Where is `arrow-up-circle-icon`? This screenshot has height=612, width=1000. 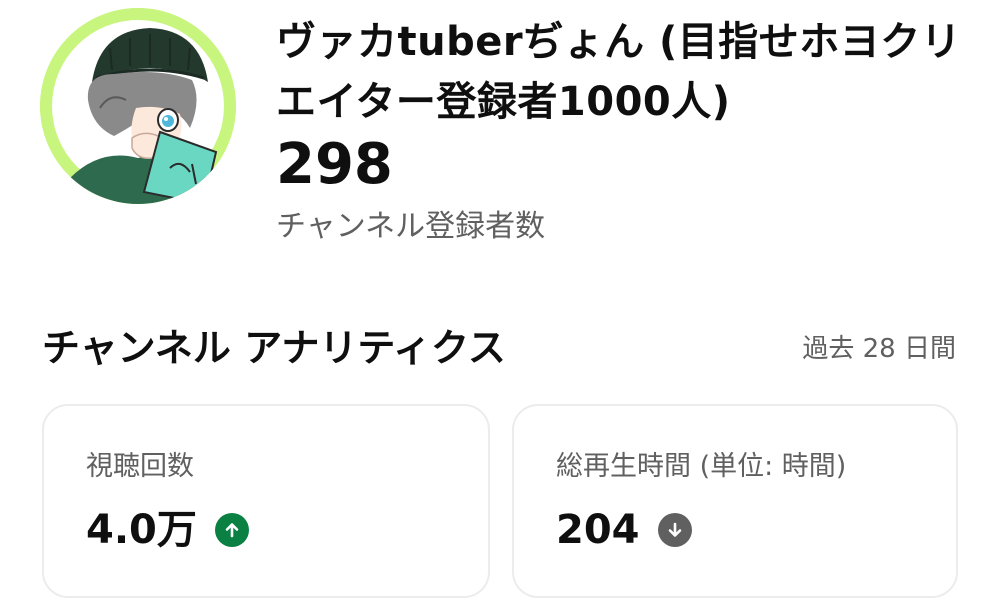
arrow-up-circle-icon is located at coordinates (231, 530).